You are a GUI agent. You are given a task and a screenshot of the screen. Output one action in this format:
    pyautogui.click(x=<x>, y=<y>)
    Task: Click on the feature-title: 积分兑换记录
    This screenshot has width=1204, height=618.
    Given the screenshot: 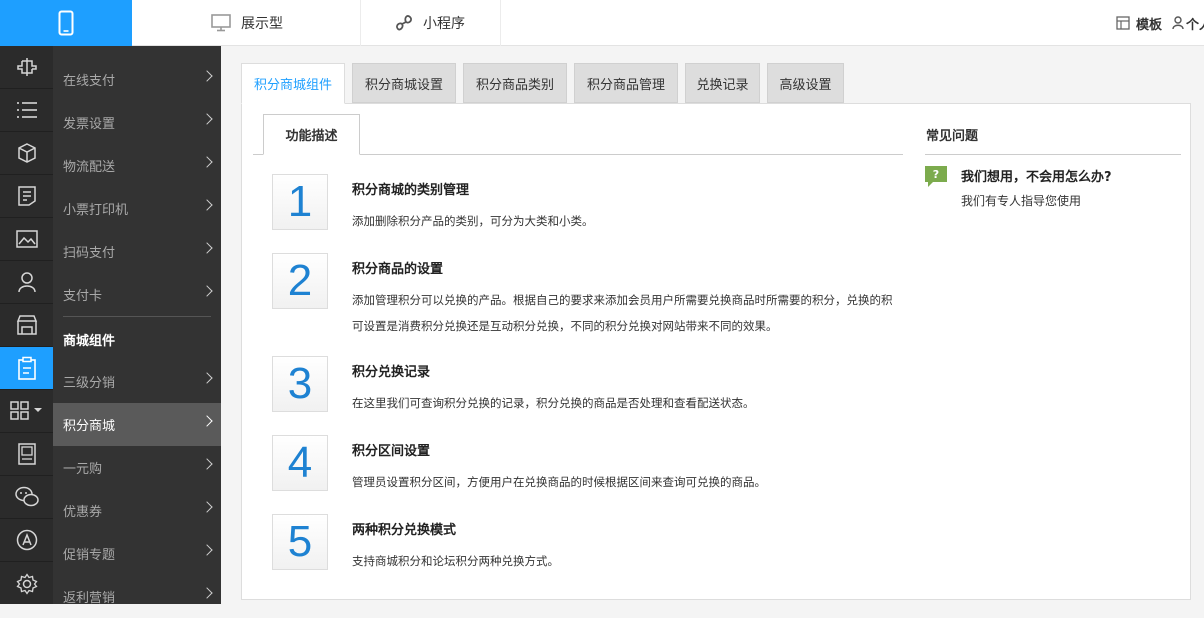 What is the action you would take?
    pyautogui.click(x=391, y=372)
    